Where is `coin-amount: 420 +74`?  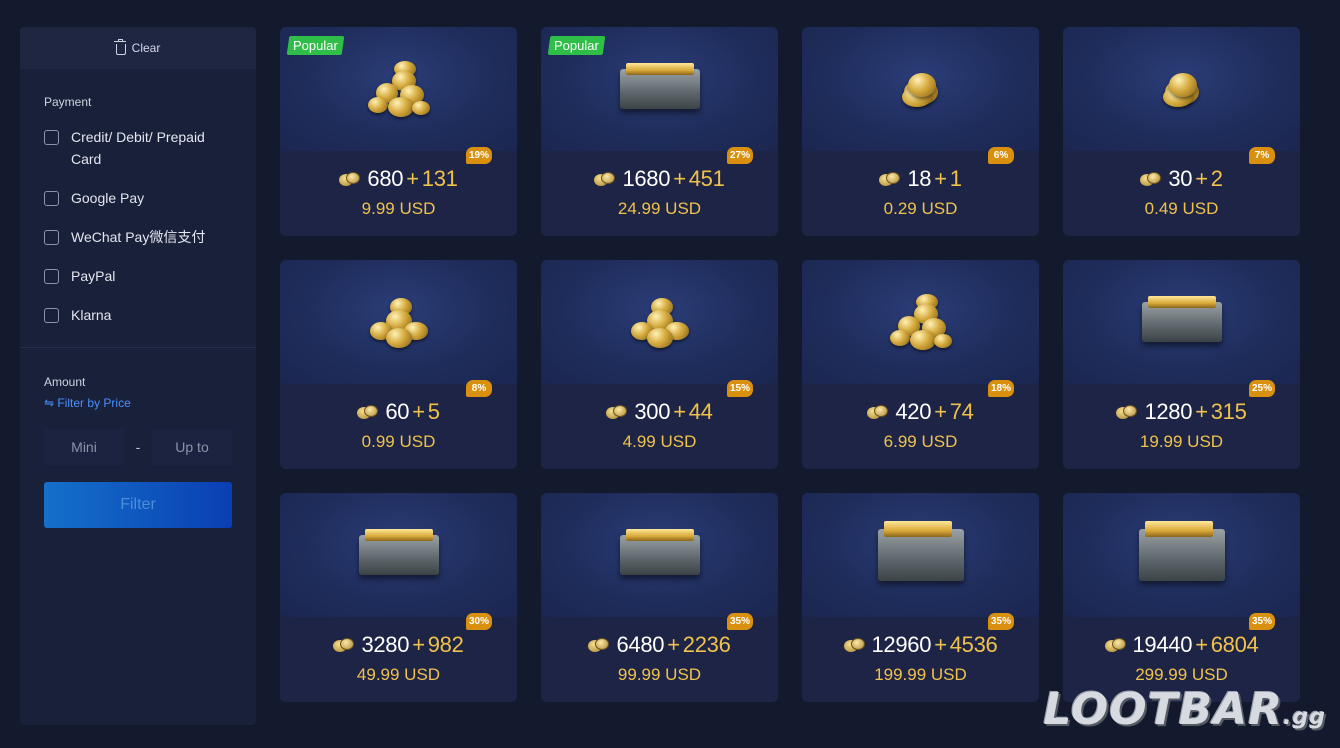 coin-amount: 420 +74 is located at coordinates (920, 412).